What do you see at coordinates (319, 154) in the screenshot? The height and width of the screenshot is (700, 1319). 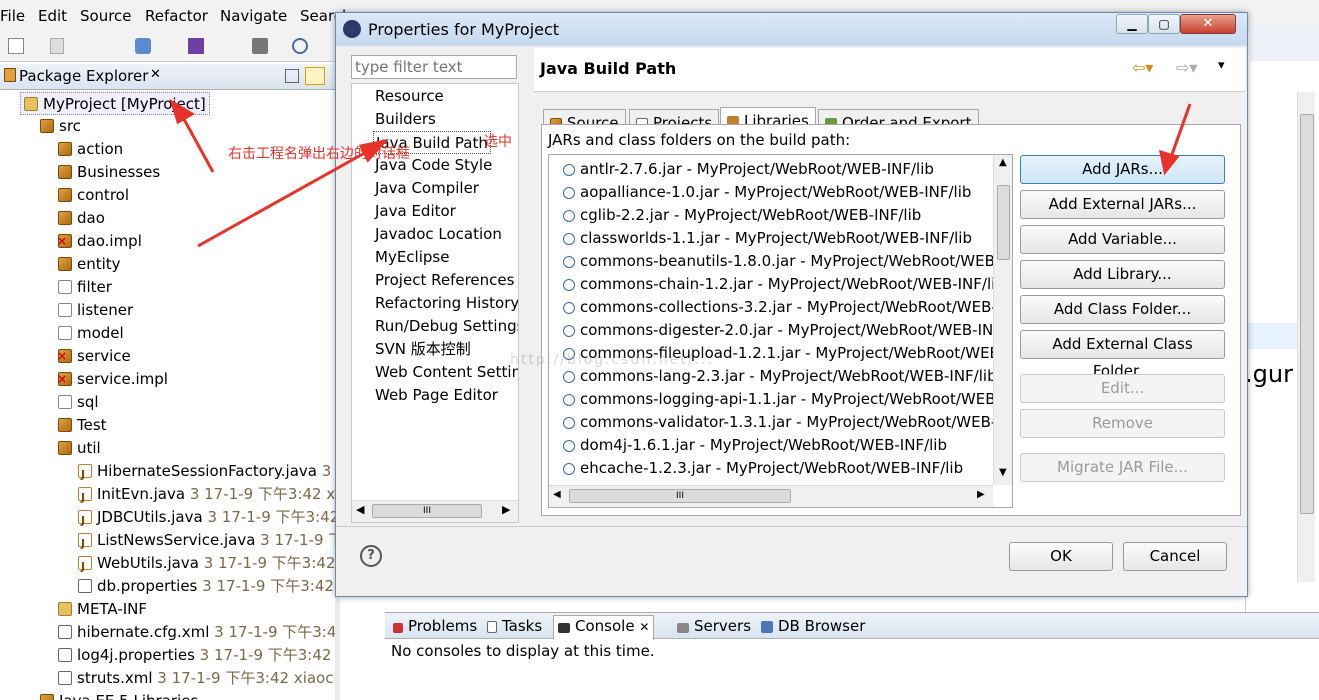 I see `annotation-right-click: 右击工程名弹出右边的对话框` at bounding box center [319, 154].